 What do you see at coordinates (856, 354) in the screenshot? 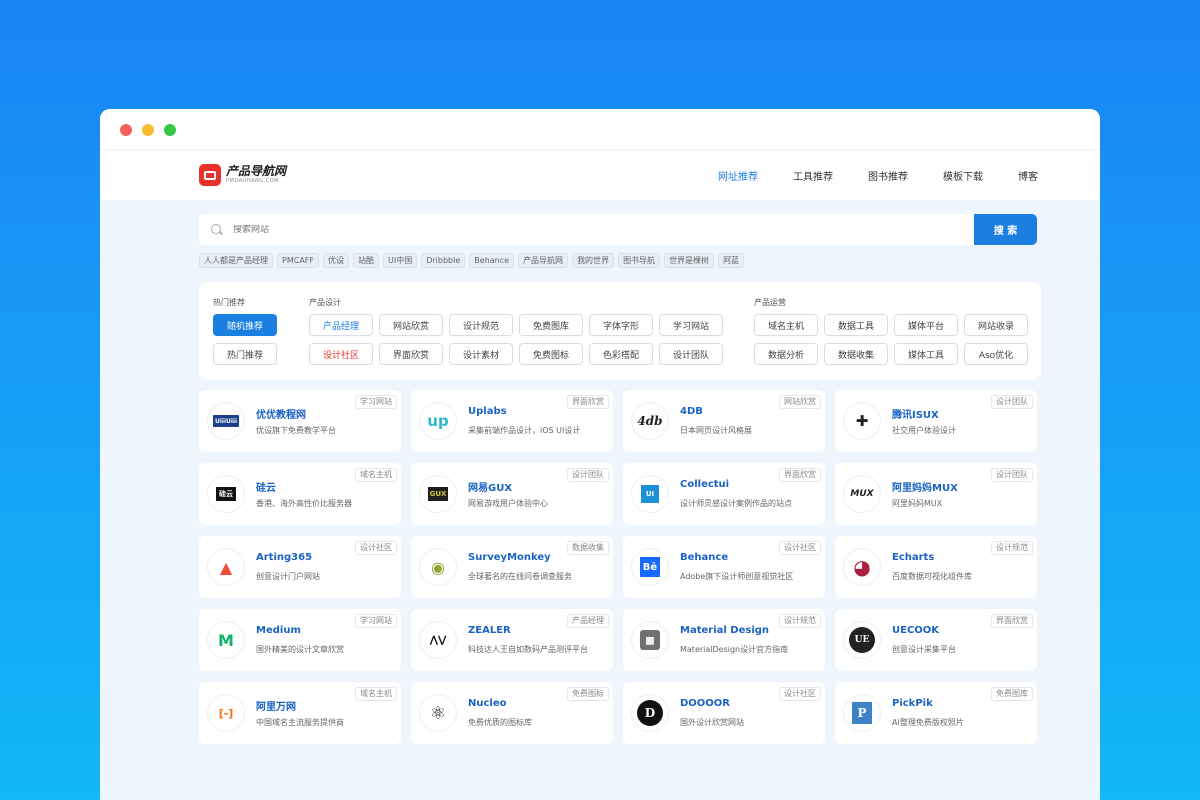
I see `category-button-ops: 数据收集` at bounding box center [856, 354].